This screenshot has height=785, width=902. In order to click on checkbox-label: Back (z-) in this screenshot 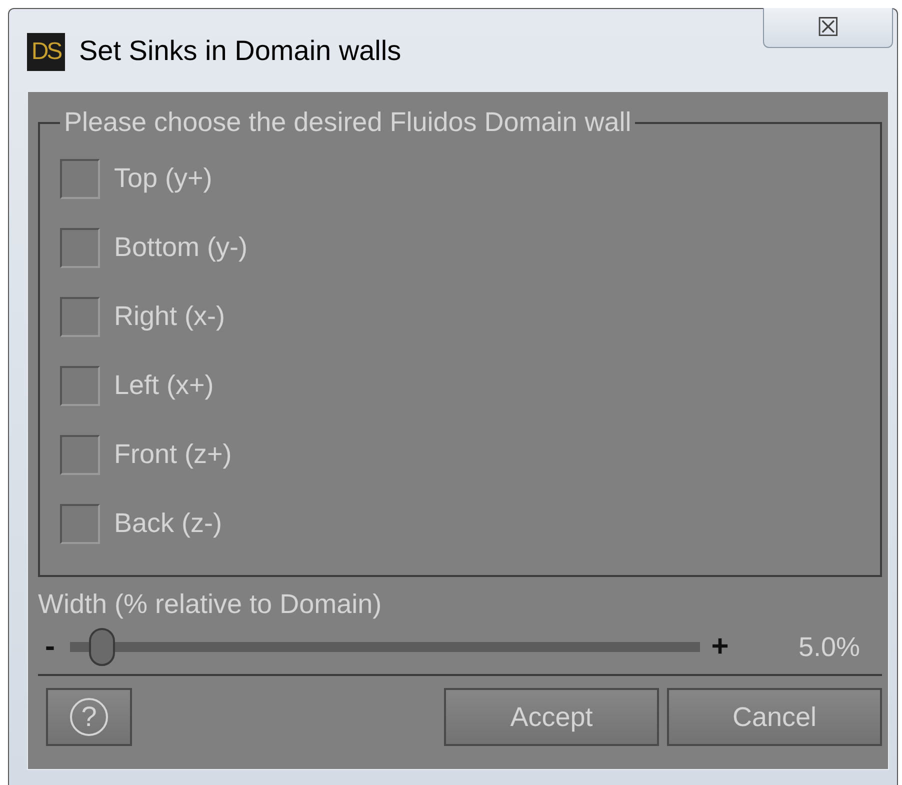, I will do `click(168, 523)`.